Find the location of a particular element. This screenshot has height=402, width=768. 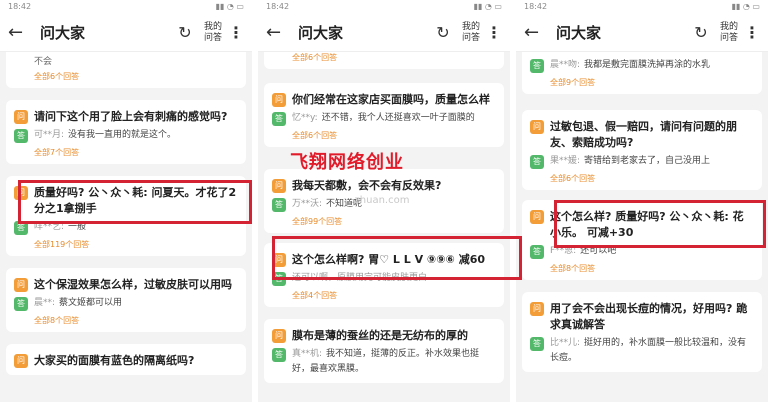

answer-text: 没有我一直用的就是这个。 is located at coordinates (122, 135).